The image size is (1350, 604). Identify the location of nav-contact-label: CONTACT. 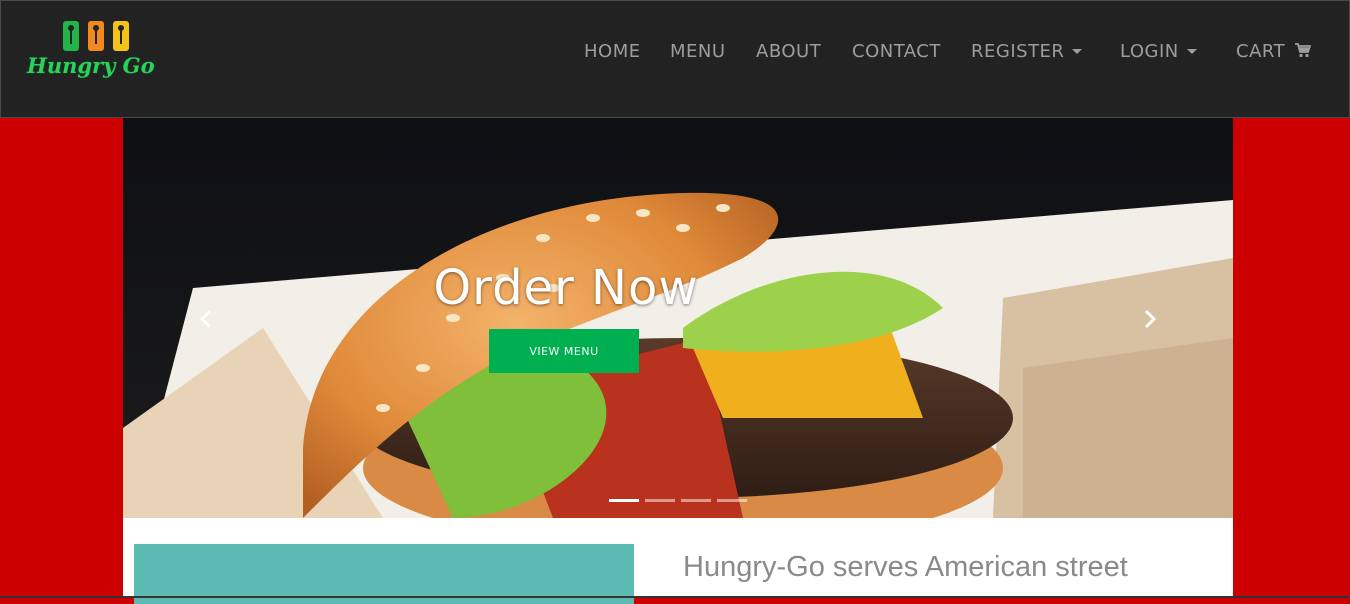
(896, 51).